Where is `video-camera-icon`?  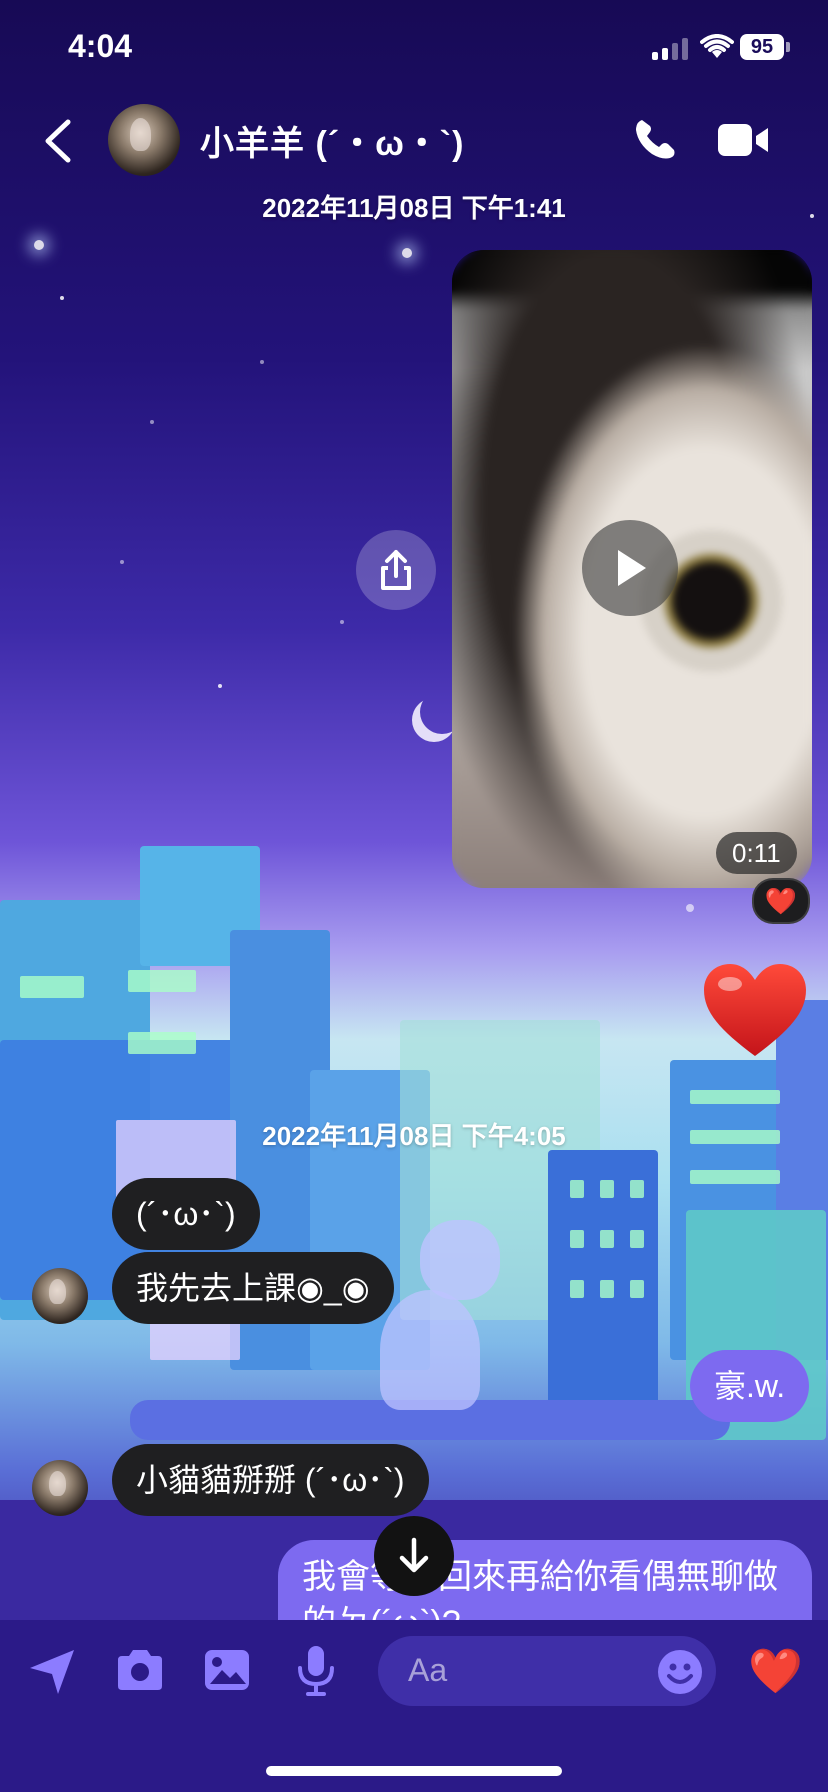
video-camera-icon is located at coordinates (744, 140).